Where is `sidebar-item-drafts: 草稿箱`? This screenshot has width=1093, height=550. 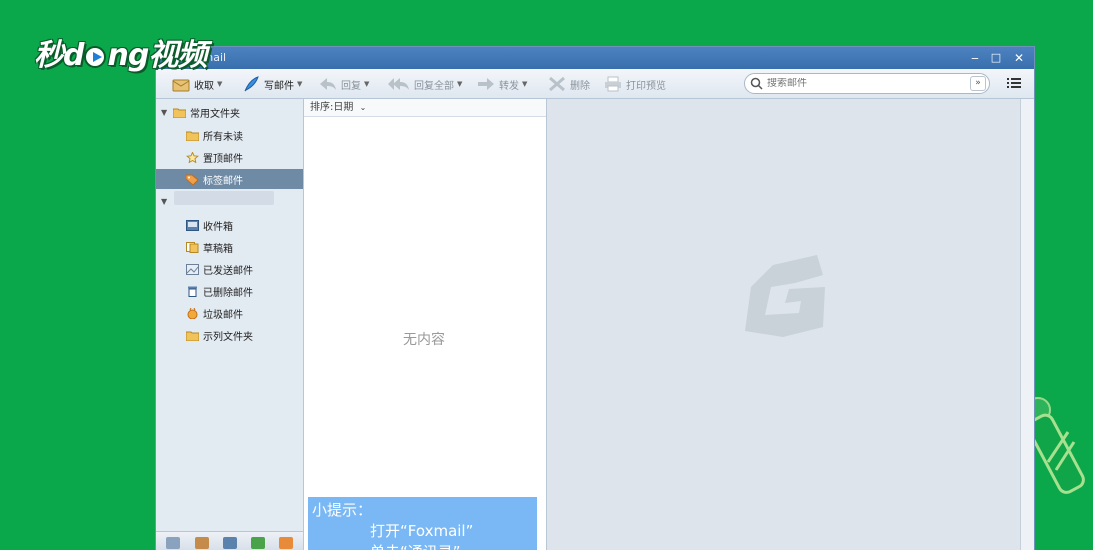 sidebar-item-drafts: 草稿箱 is located at coordinates (229, 247).